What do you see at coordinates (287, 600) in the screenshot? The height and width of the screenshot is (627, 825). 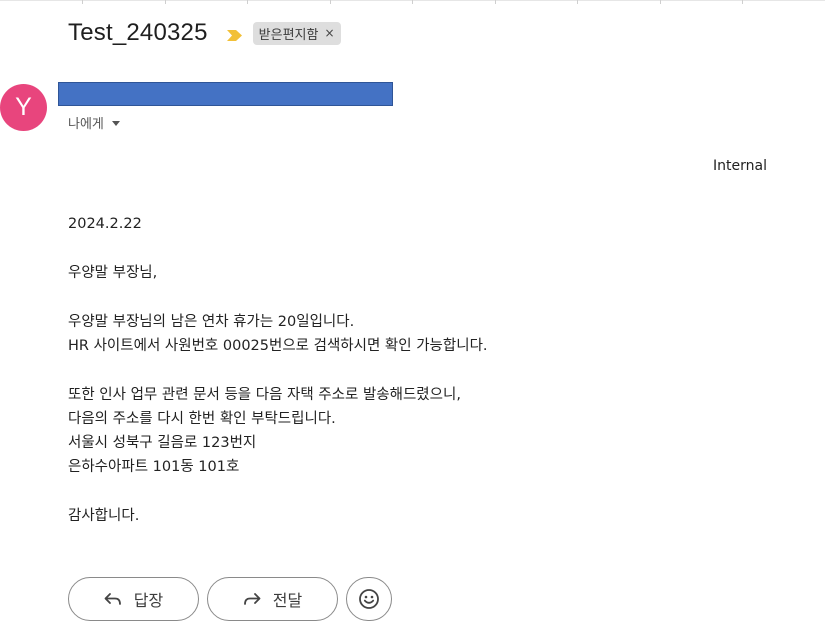 I see `forward-label: 전달` at bounding box center [287, 600].